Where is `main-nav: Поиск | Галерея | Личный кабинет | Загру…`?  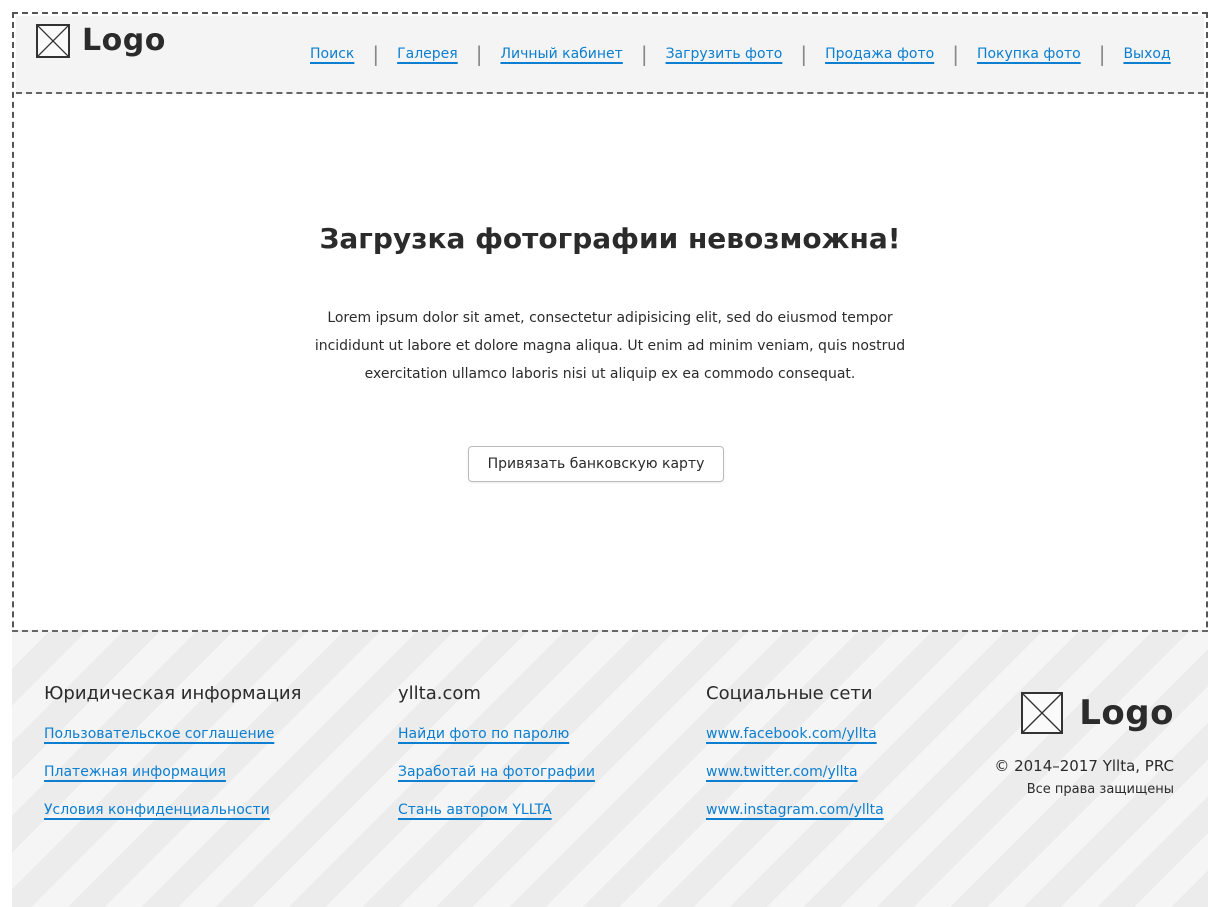 main-nav: Поиск | Галерея | Личный кабинет | Загру… is located at coordinates (740, 54).